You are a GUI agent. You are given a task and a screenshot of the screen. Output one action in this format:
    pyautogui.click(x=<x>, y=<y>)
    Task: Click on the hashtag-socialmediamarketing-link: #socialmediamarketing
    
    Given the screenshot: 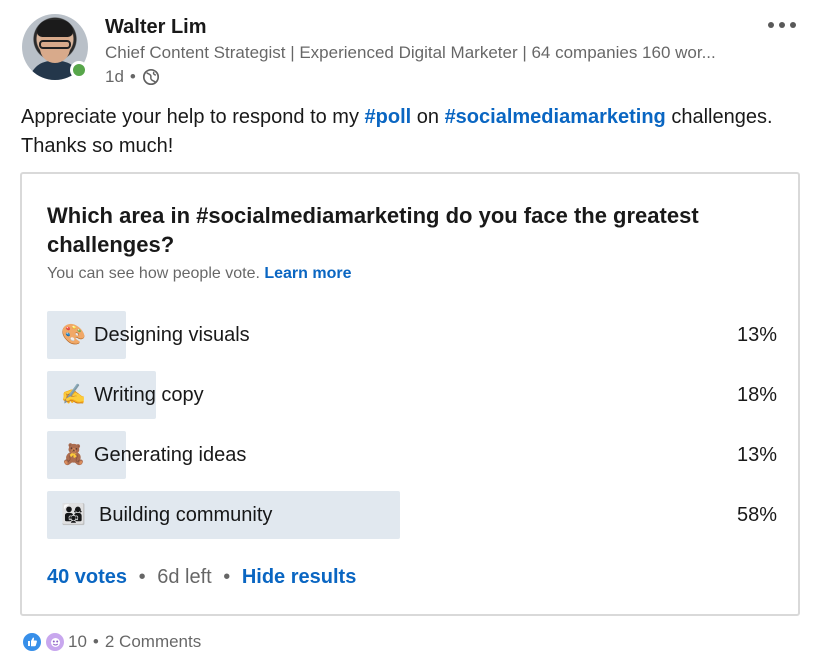 What is the action you would take?
    pyautogui.click(x=555, y=117)
    